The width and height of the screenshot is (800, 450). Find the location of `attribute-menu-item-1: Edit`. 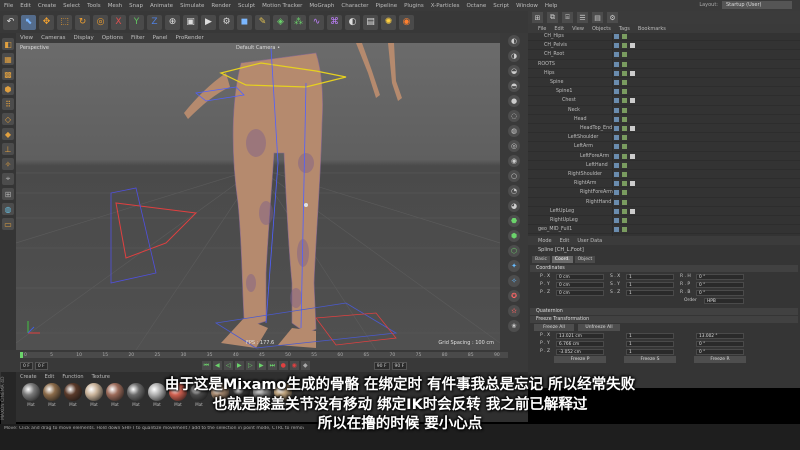

attribute-menu-item-1: Edit is located at coordinates (565, 241).